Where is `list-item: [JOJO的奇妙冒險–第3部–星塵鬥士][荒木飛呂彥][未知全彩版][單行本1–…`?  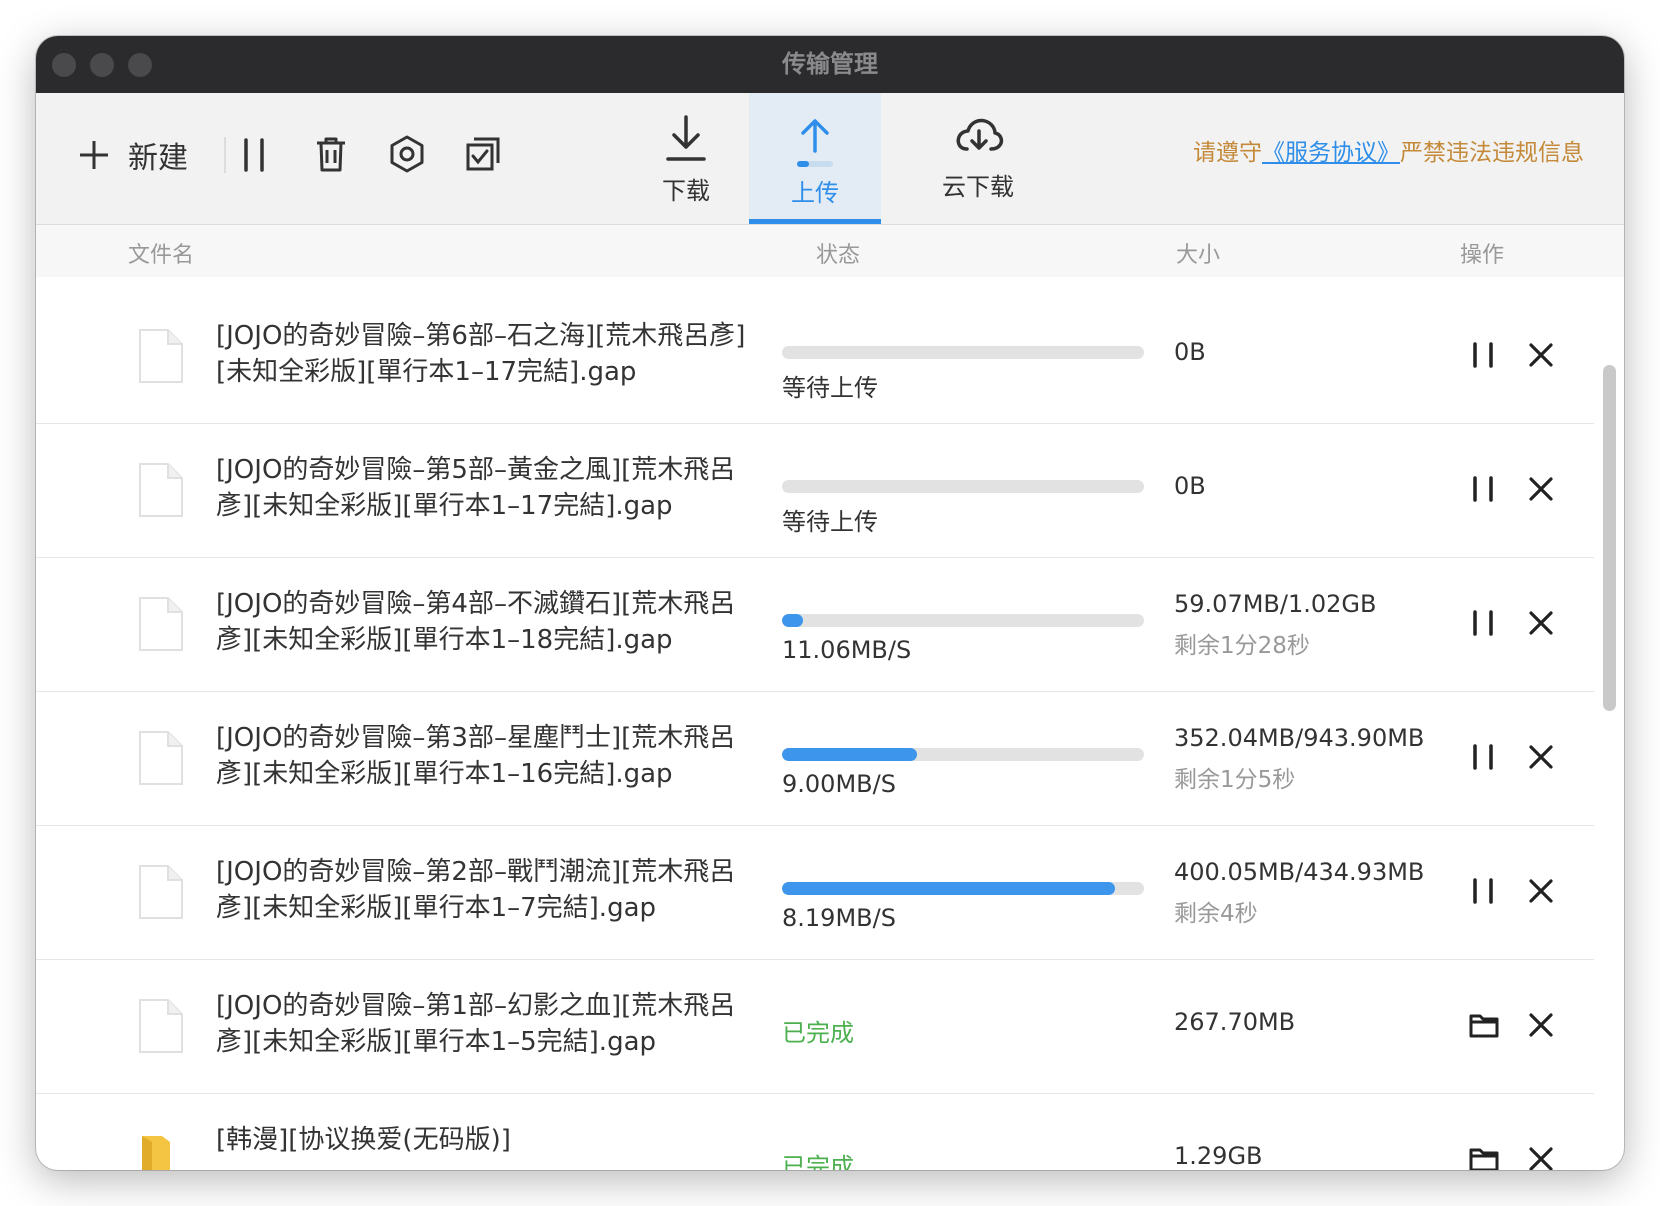 list-item: [JOJO的奇妙冒險–第3部–星塵鬥士][荒木飛呂彥][未知全彩版][單行本1–… is located at coordinates (815, 759).